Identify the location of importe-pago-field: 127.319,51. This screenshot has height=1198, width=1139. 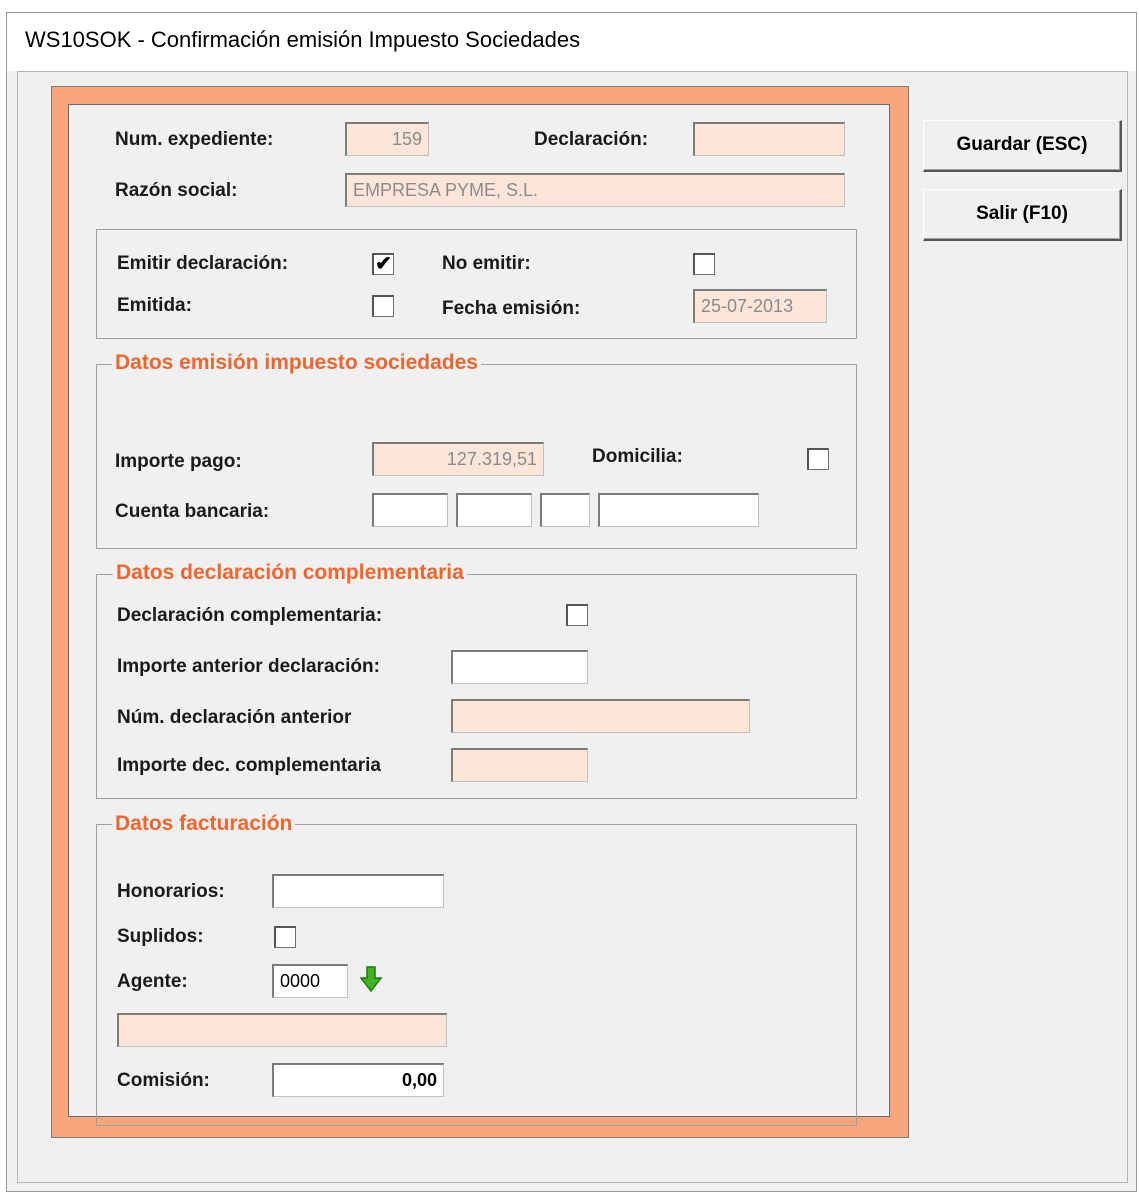
(458, 459).